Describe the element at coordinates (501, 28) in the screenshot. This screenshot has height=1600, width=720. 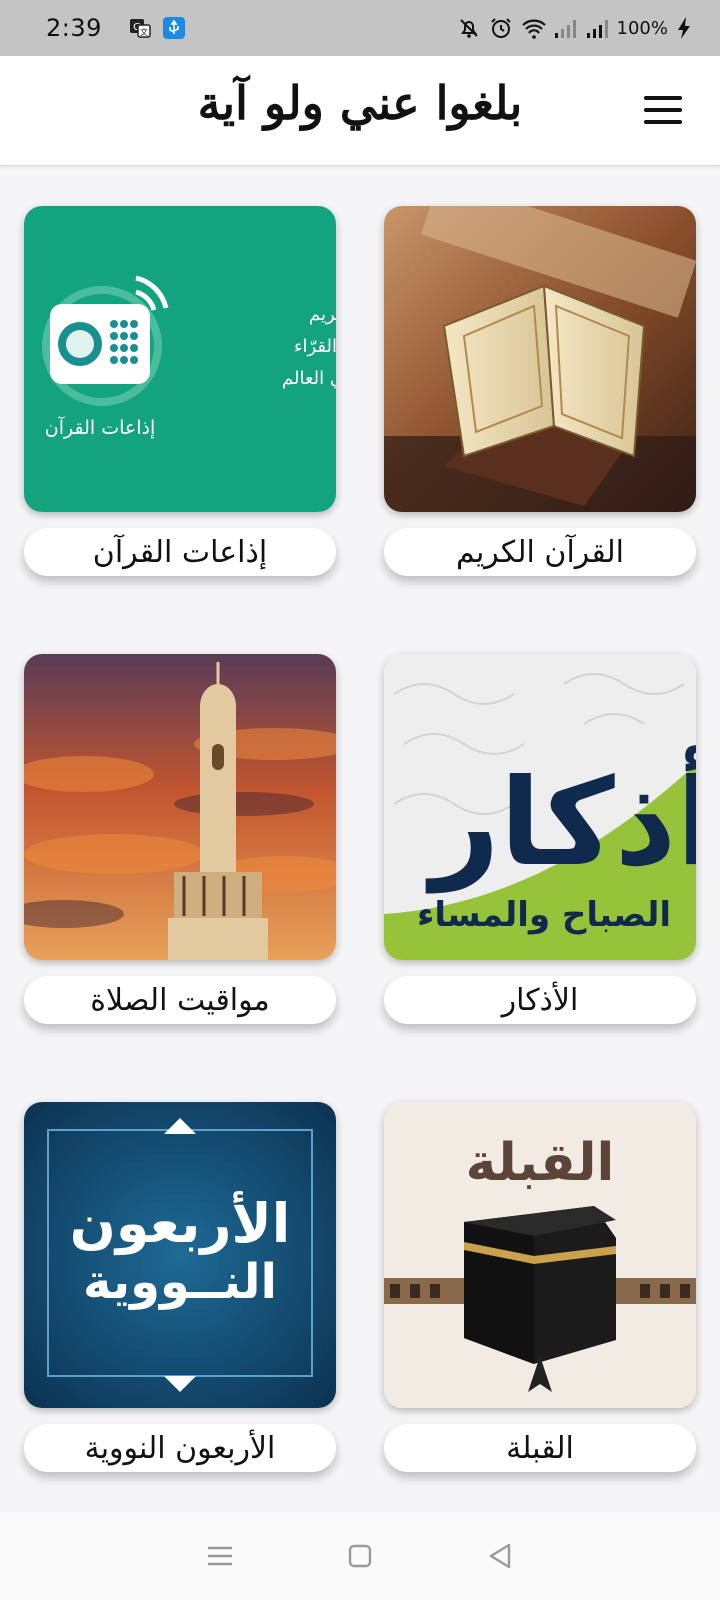
I see `alarm-icon` at that location.